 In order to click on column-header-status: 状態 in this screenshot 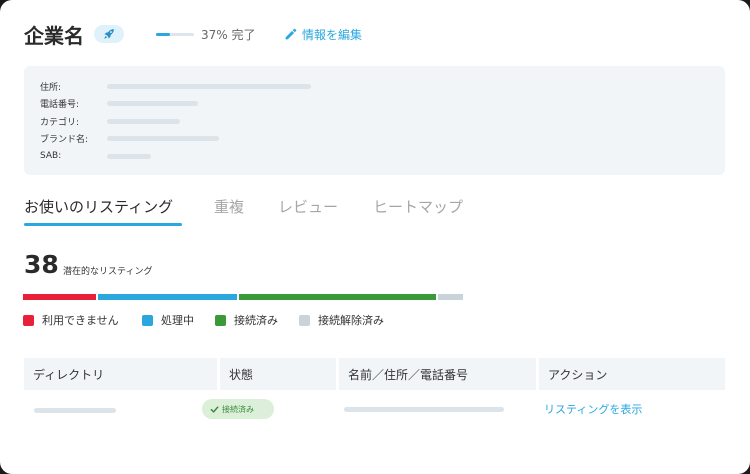, I will do `click(278, 374)`.